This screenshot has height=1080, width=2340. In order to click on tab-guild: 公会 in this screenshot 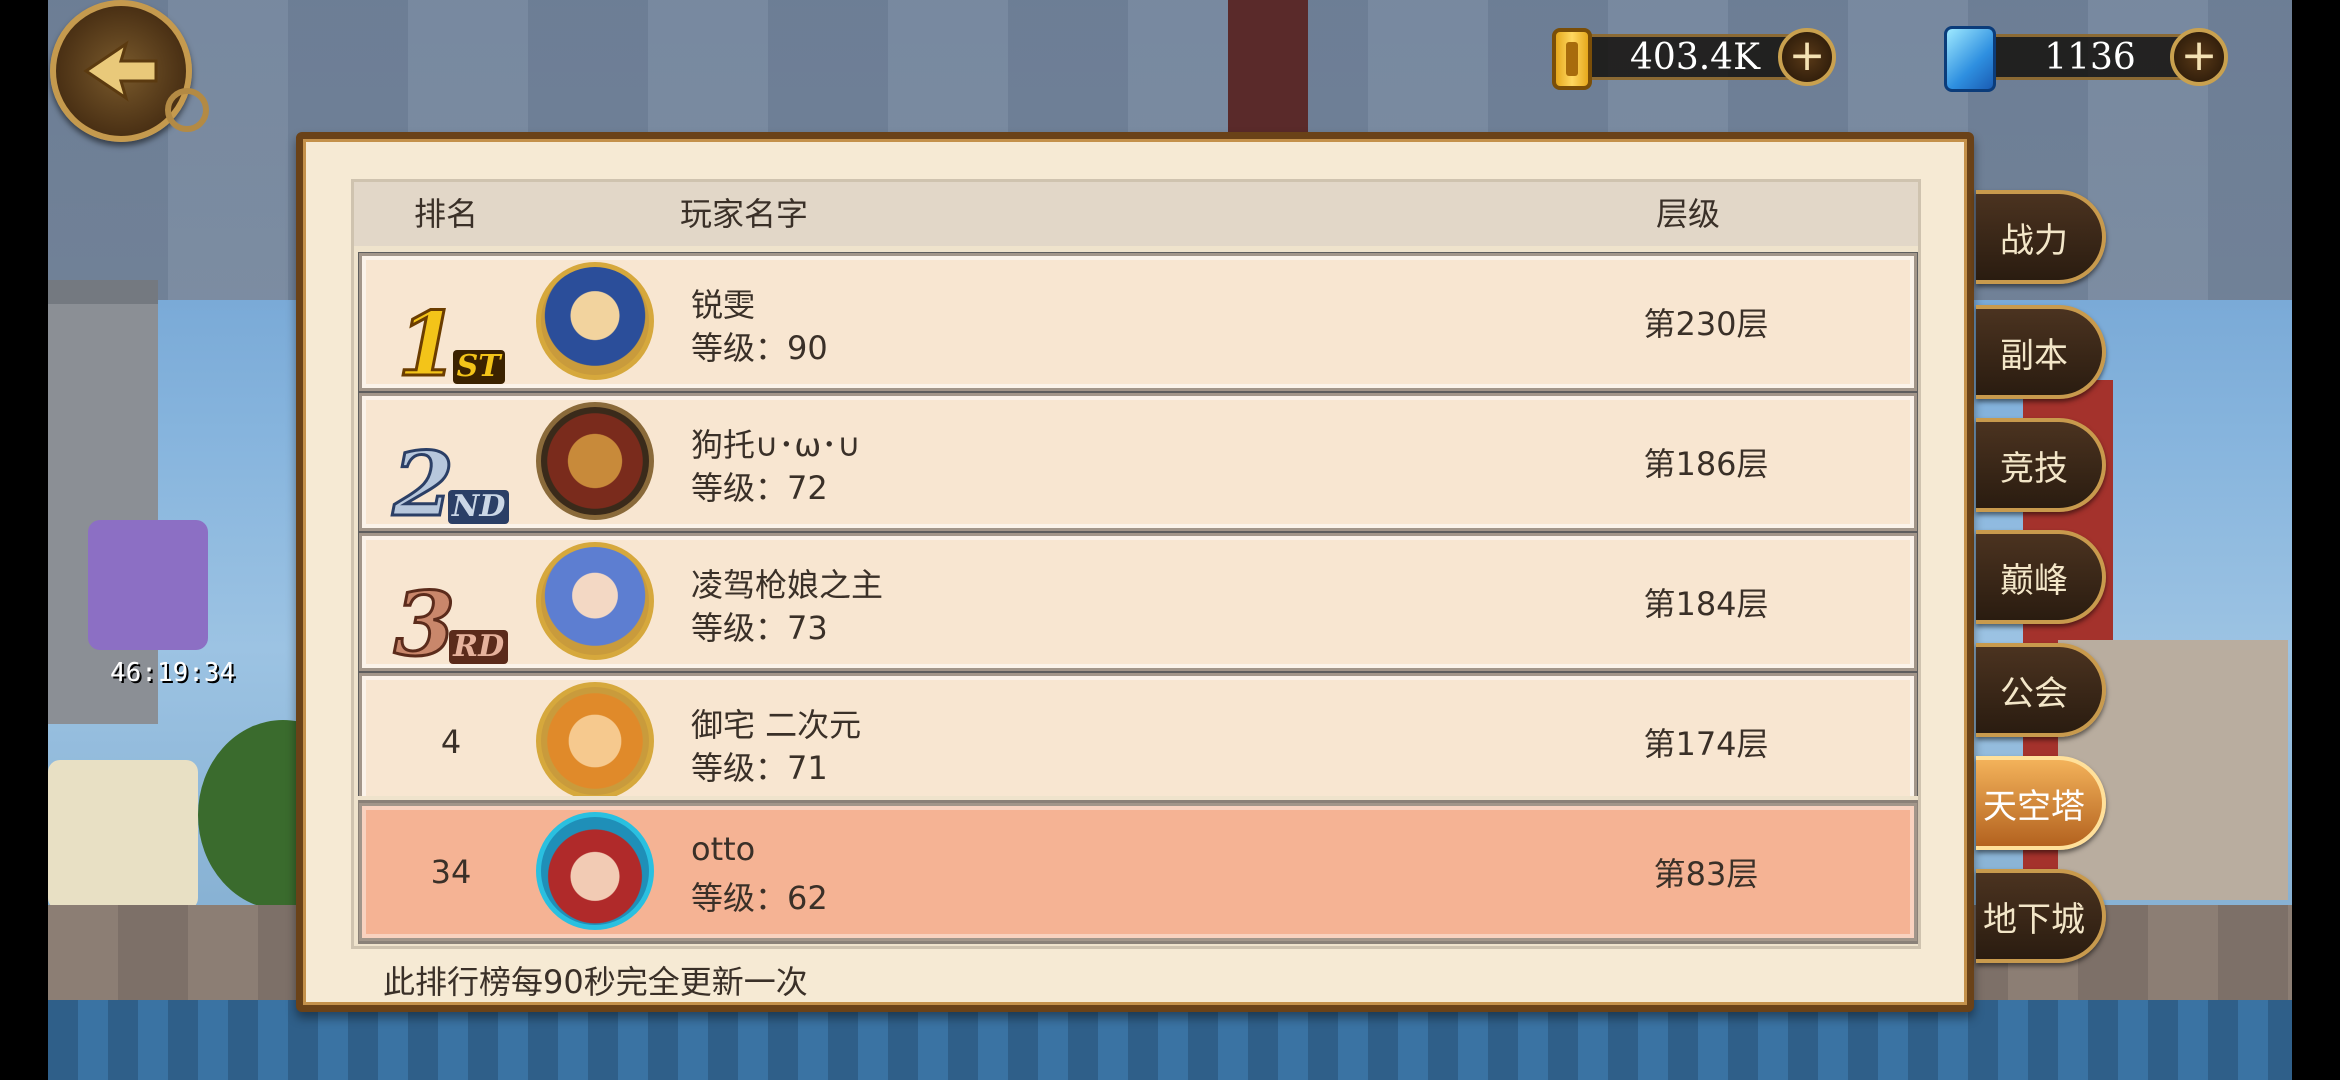, I will do `click(2041, 690)`.